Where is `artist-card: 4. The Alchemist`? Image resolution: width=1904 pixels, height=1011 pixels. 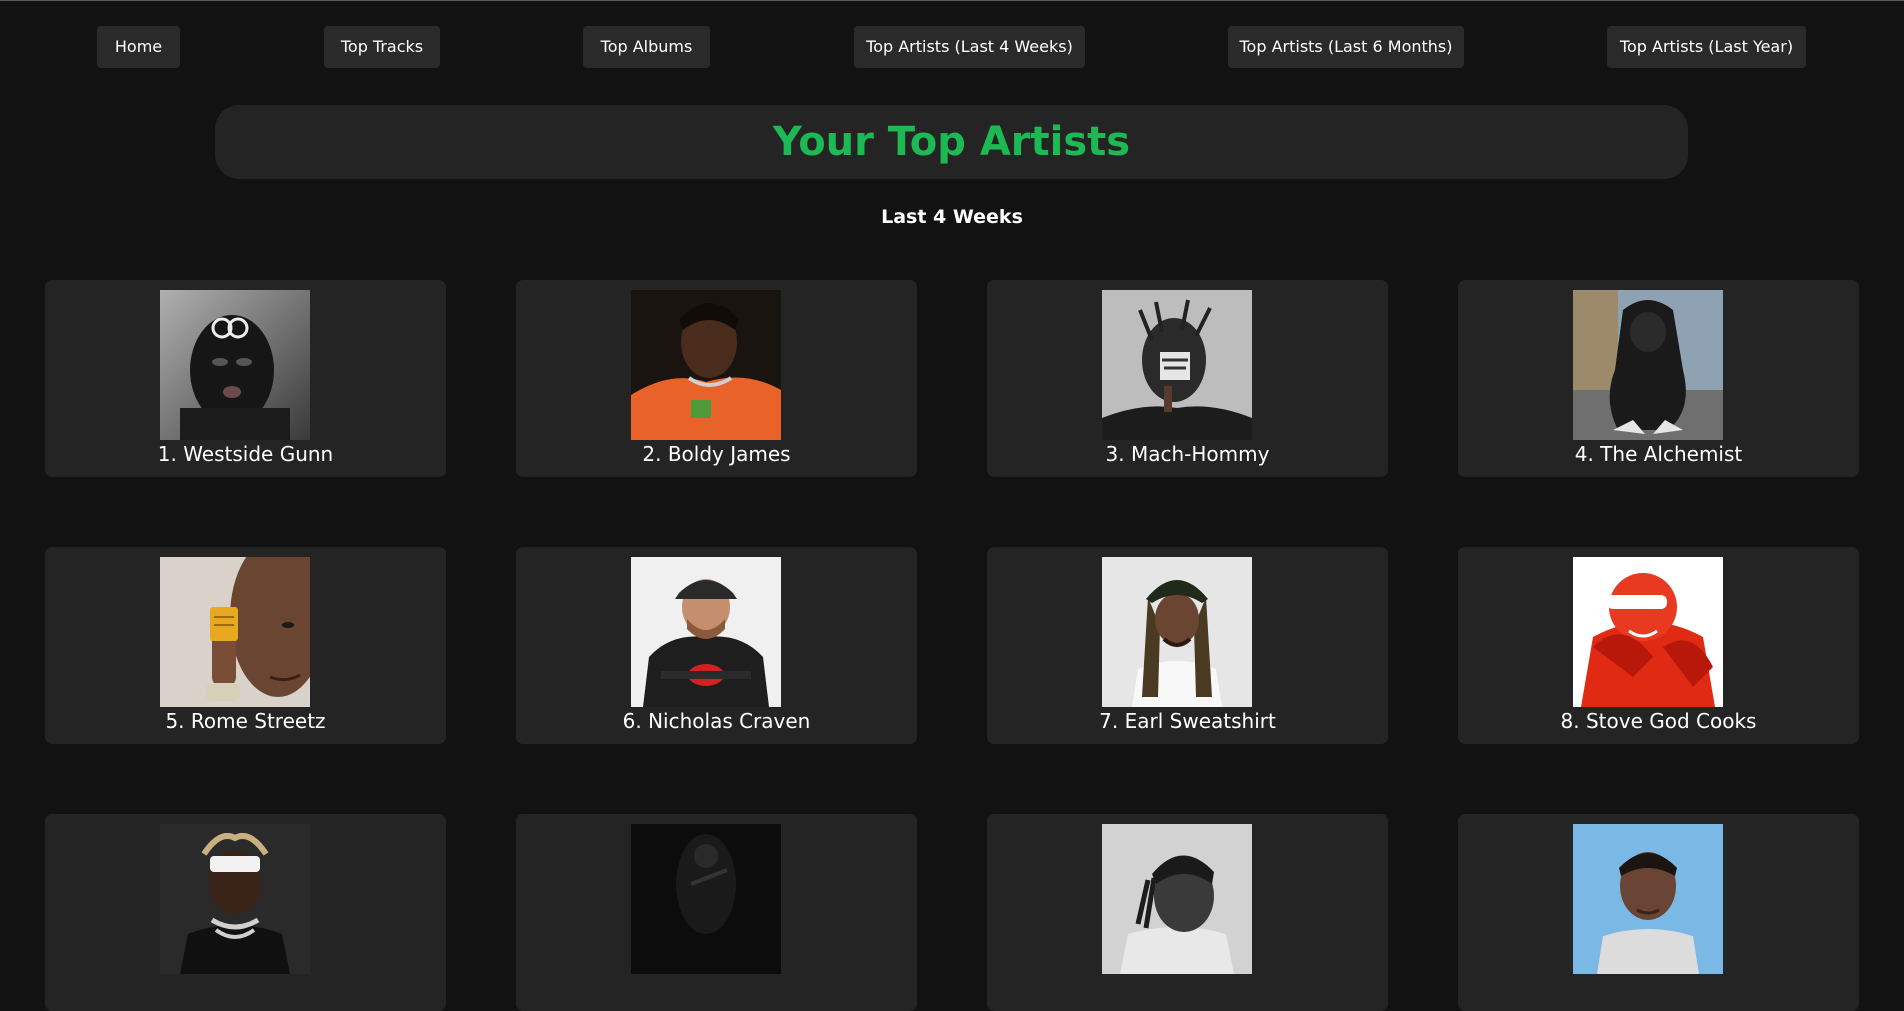
artist-card: 4. The Alchemist is located at coordinates (1658, 378).